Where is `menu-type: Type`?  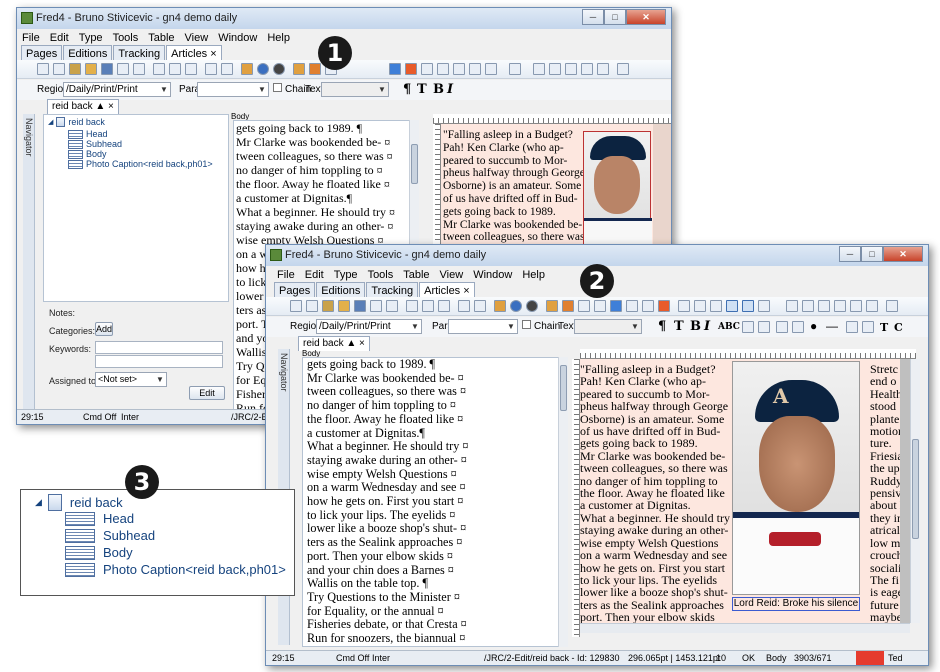
menu-type: Type is located at coordinates (346, 275).